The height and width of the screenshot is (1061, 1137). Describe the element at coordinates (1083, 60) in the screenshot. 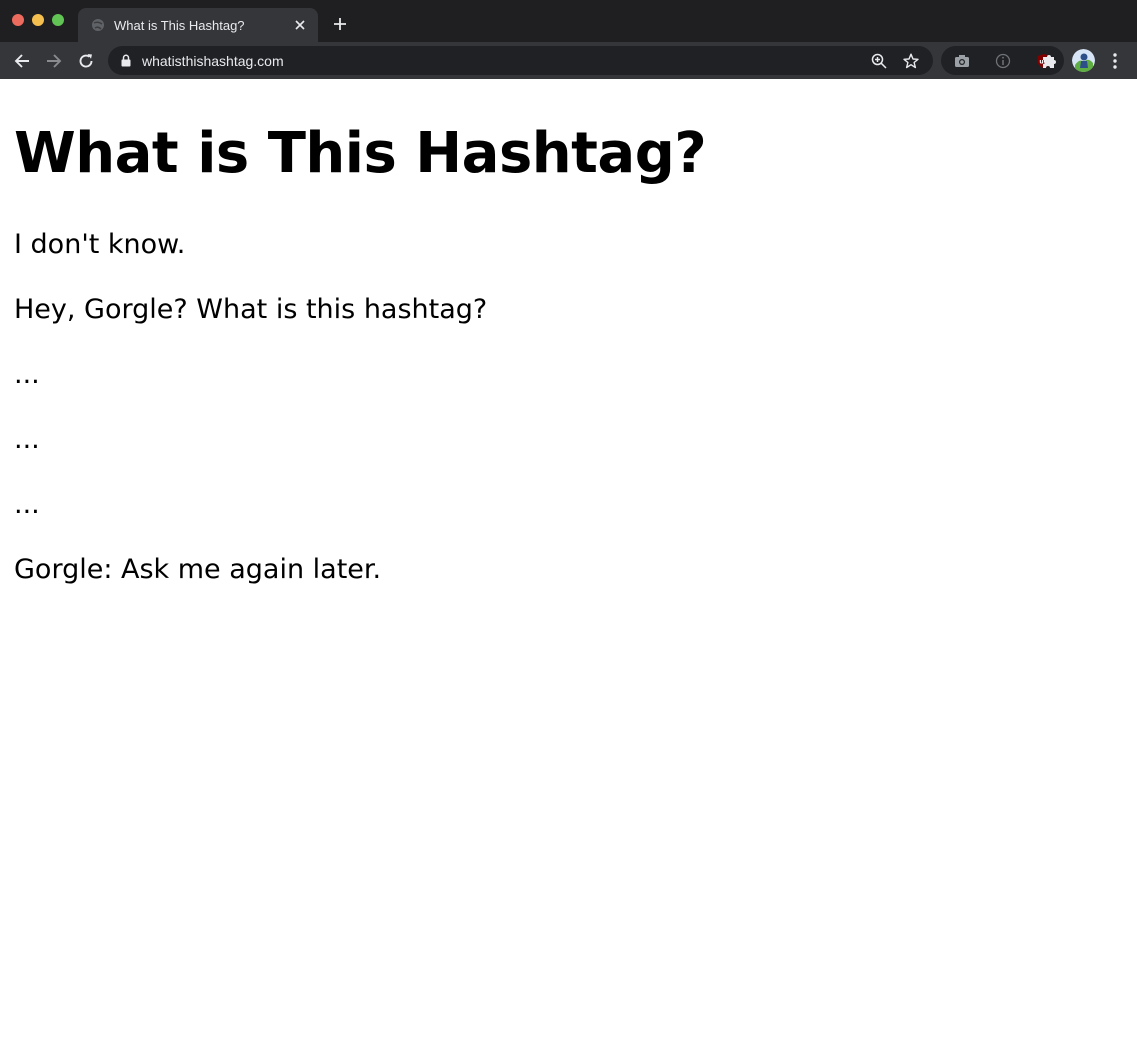

I see `avatar-icon` at that location.